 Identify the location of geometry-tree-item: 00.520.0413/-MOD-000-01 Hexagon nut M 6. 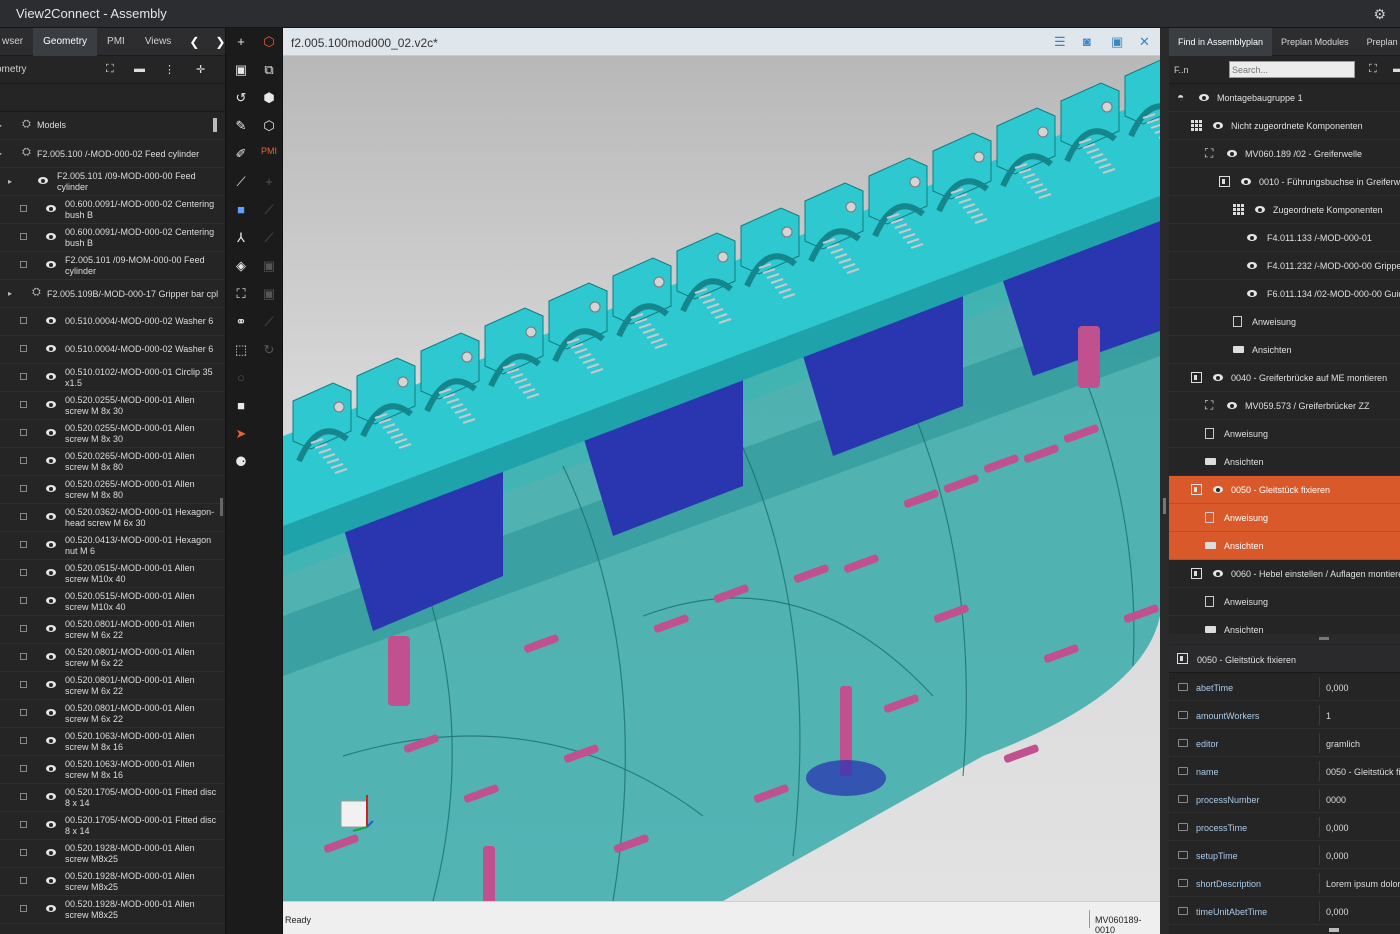
(112, 546).